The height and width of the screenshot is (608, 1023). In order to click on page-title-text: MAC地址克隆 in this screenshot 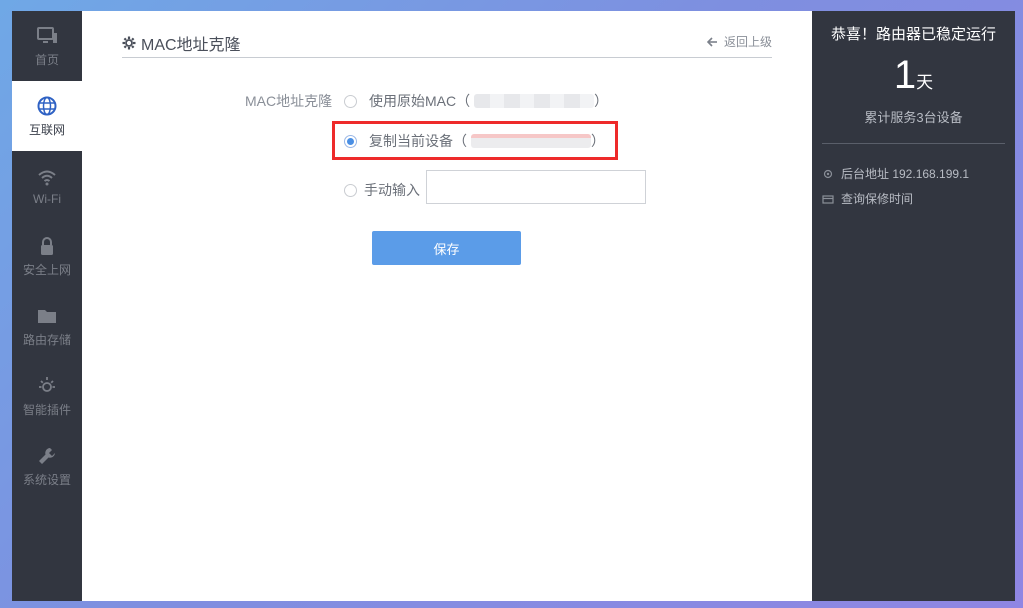, I will do `click(191, 45)`.